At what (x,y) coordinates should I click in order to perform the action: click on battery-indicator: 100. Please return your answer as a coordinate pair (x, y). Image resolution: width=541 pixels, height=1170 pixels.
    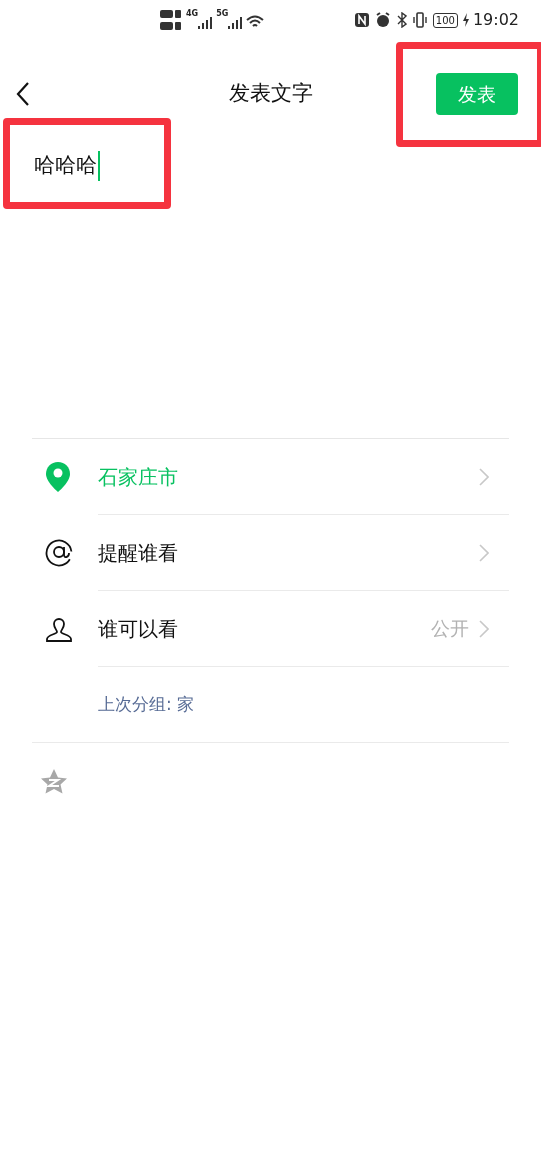
    Looking at the image, I should click on (445, 20).